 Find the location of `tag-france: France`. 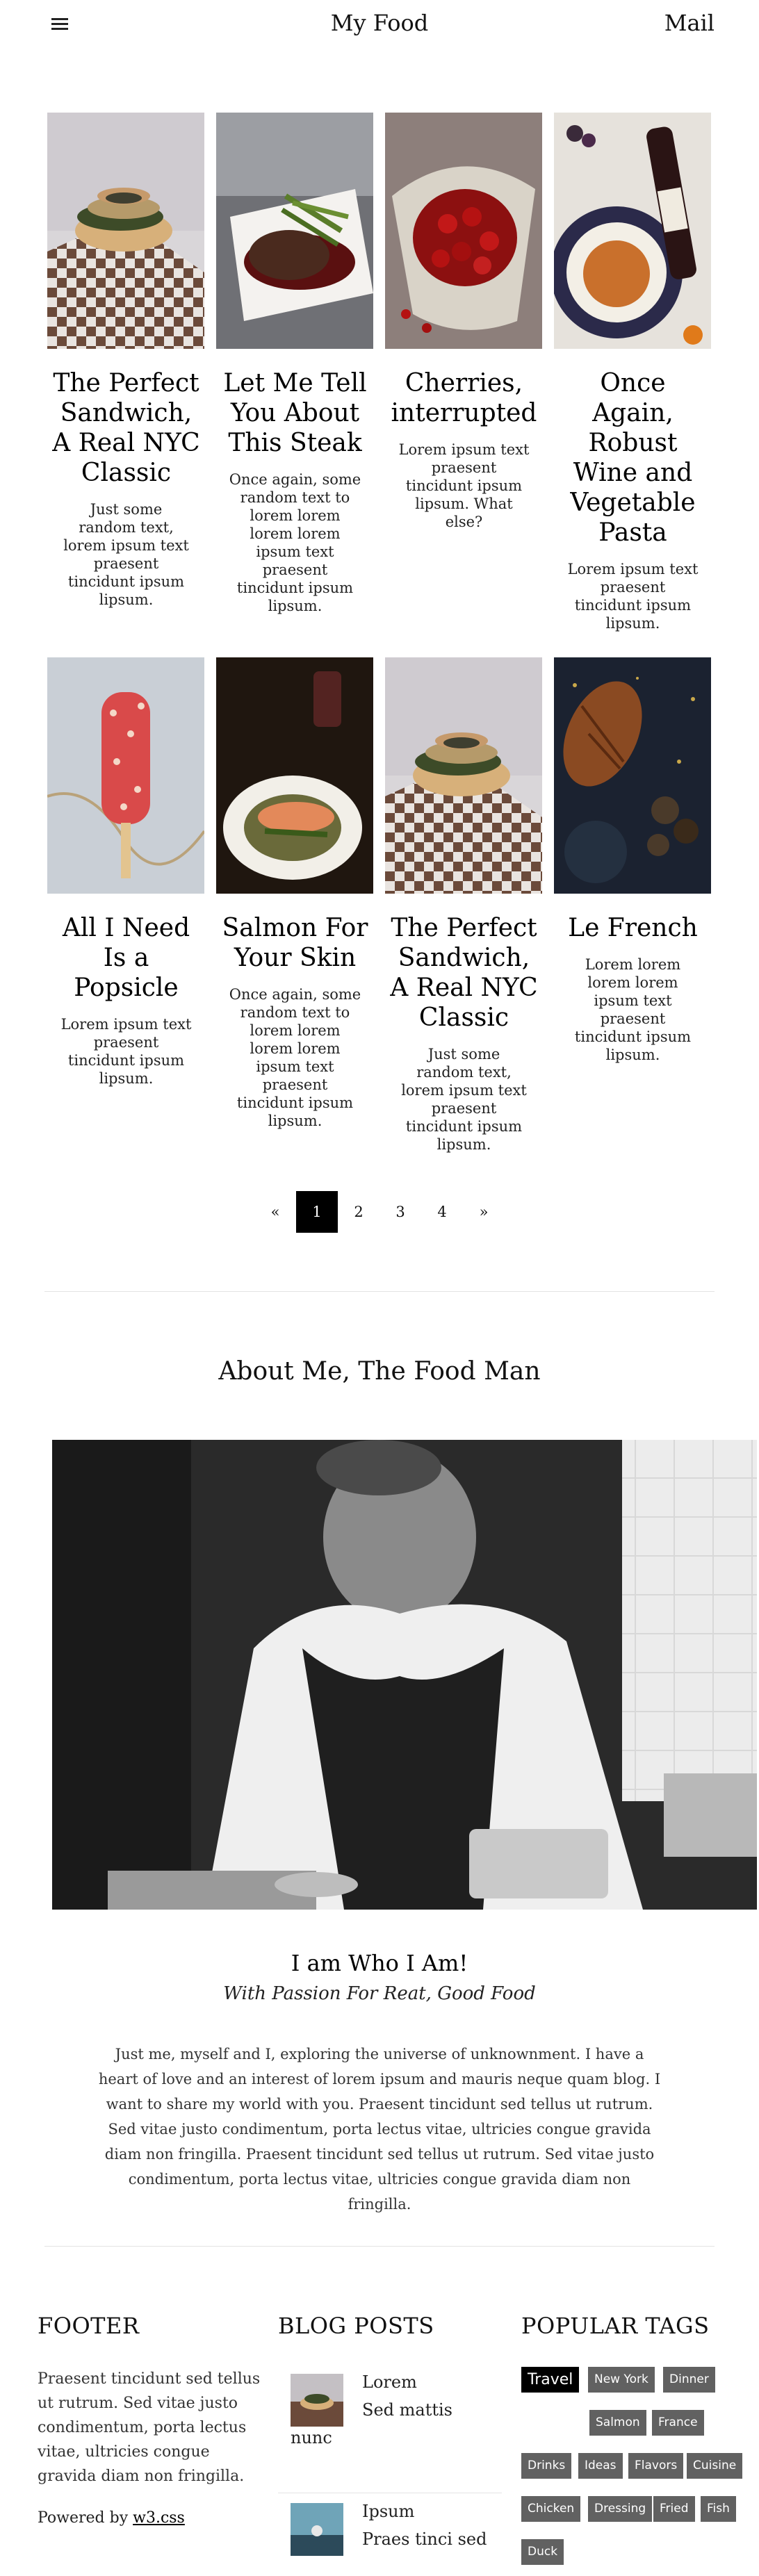

tag-france: France is located at coordinates (678, 2423).